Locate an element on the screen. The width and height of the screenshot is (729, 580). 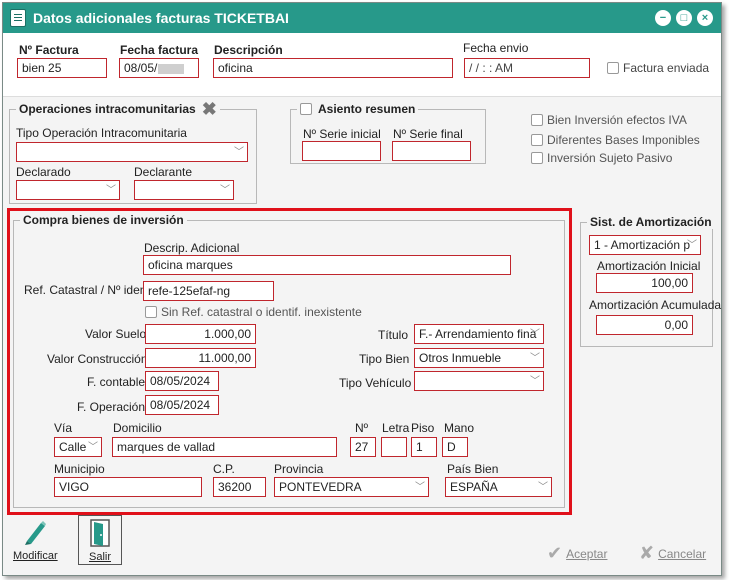
clear-x-icon: ✖ is located at coordinates (209, 109).